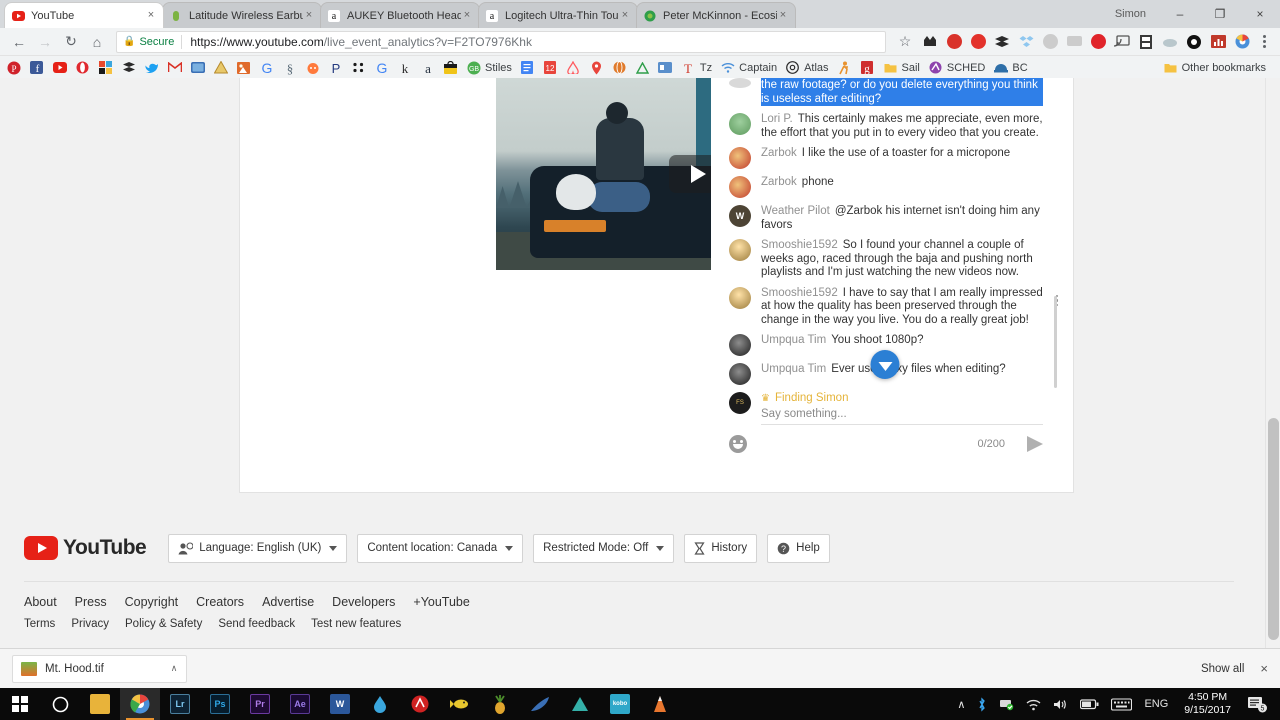 Image resolution: width=1280 pixels, height=720 pixels. I want to click on bookmark-maps, so click(596, 67).